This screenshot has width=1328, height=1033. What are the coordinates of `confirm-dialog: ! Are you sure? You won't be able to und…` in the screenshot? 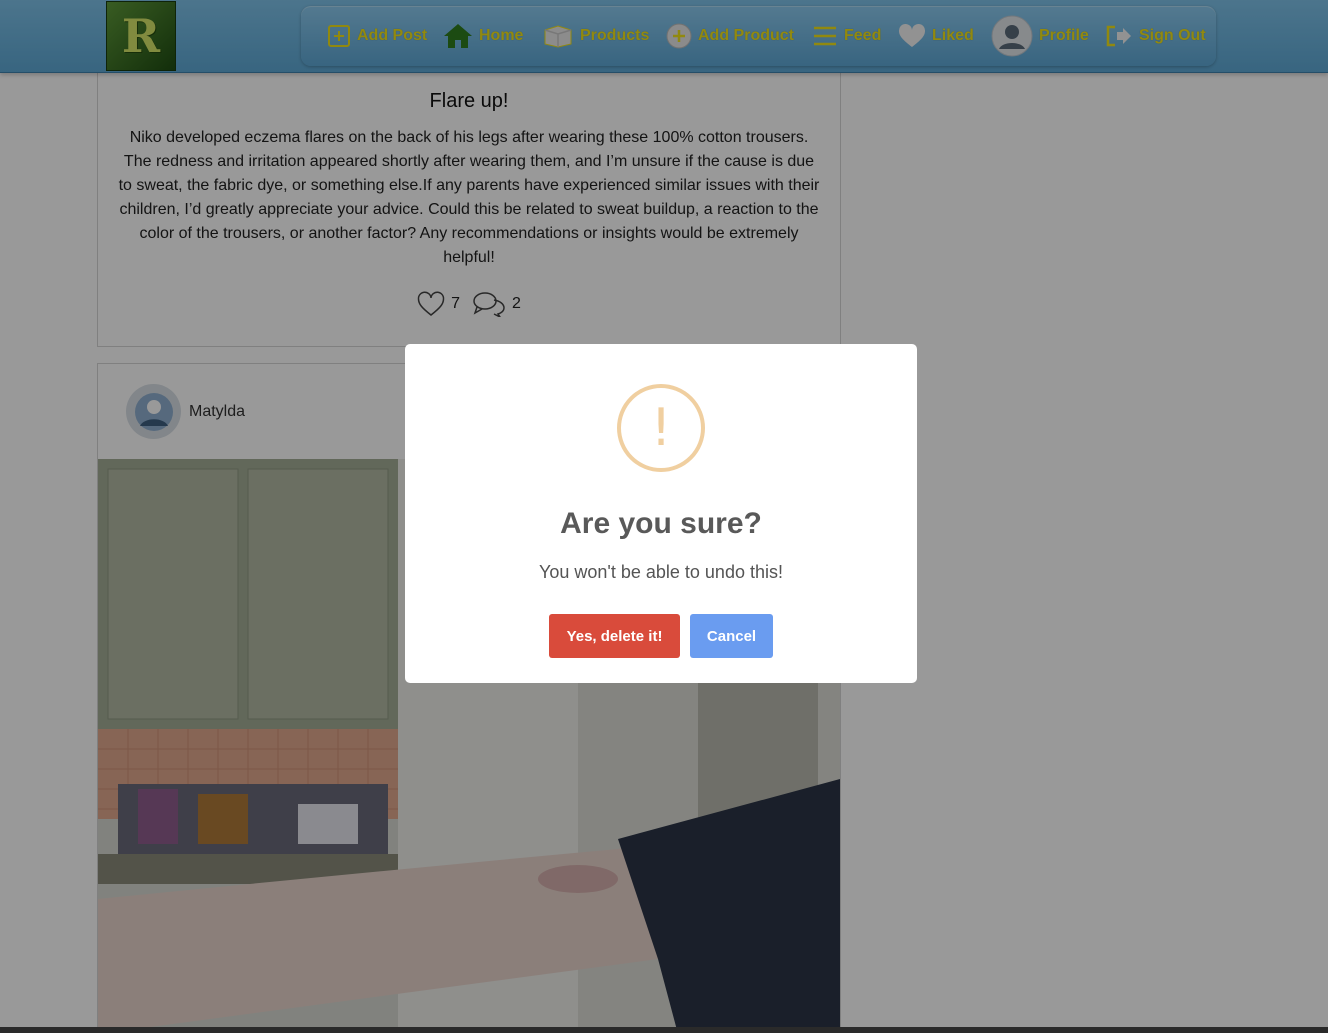 It's located at (661, 513).